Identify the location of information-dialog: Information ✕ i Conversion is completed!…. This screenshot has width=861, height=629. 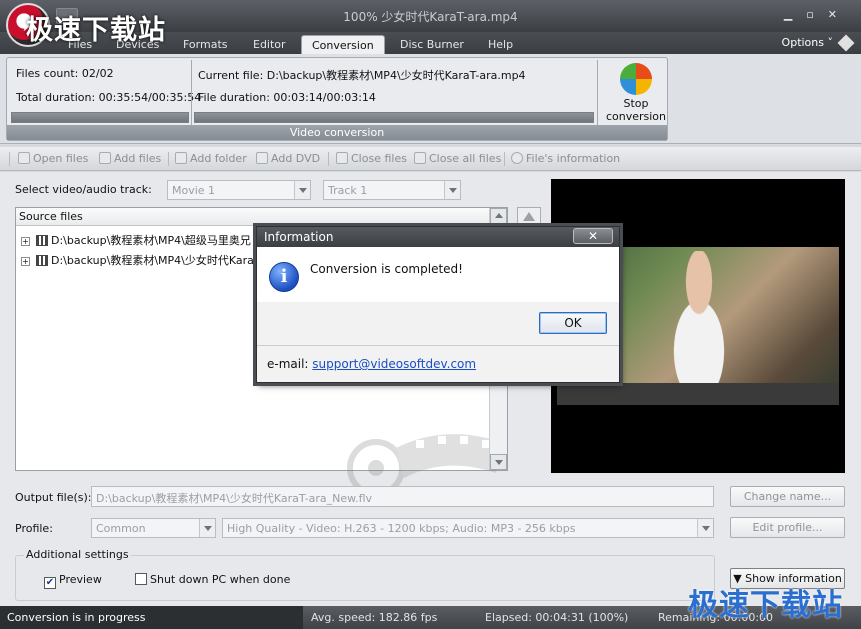
(438, 304).